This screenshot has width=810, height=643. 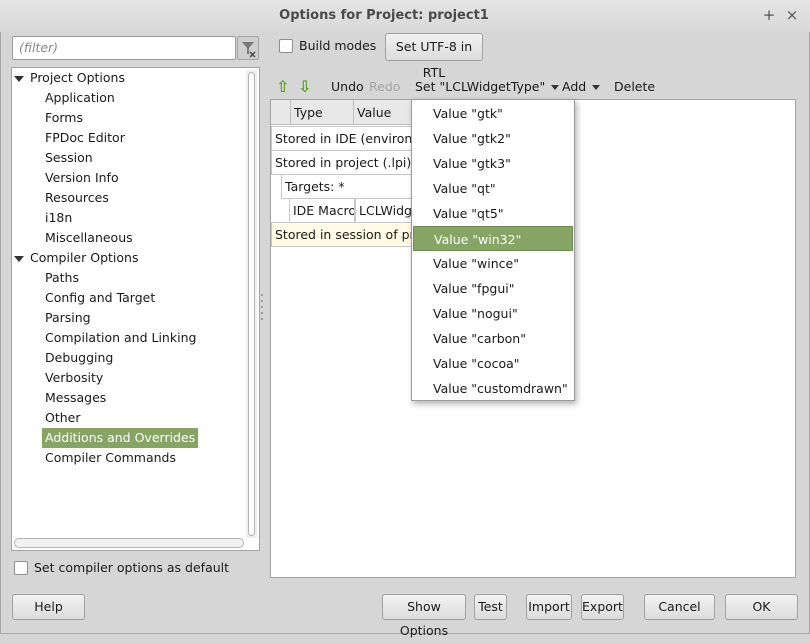 I want to click on filter-input: (filter), so click(x=124, y=48).